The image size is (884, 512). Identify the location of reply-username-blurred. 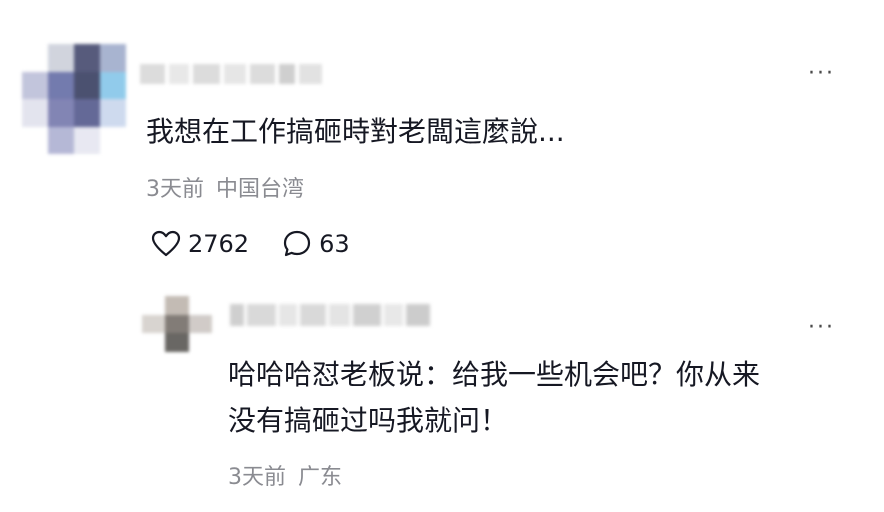
(330, 315).